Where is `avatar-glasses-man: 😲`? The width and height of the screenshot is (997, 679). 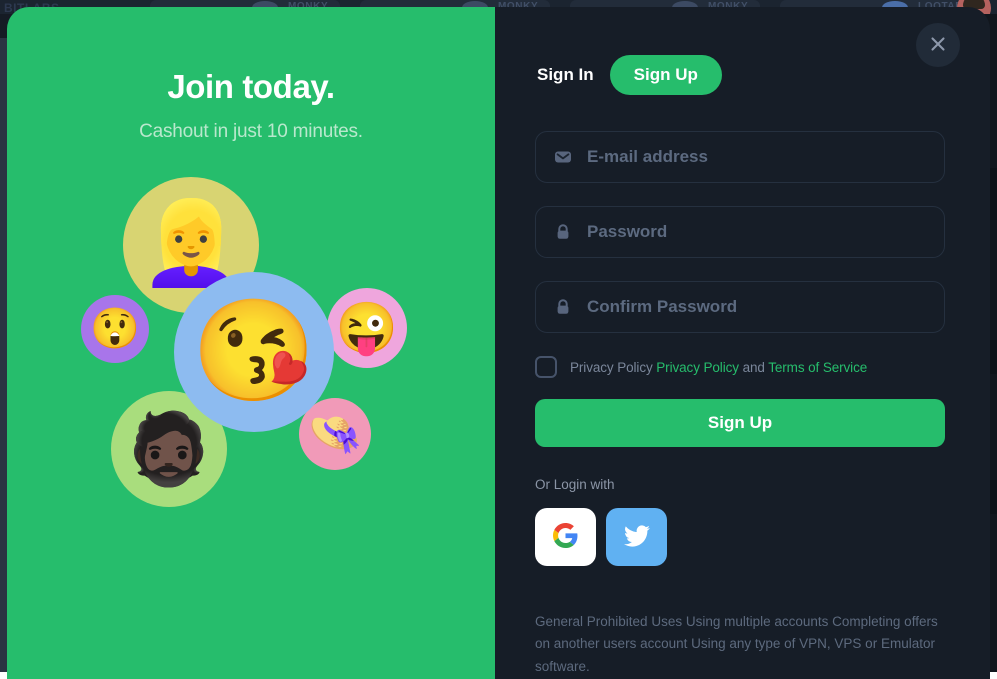
avatar-glasses-man: 😲 is located at coordinates (115, 329).